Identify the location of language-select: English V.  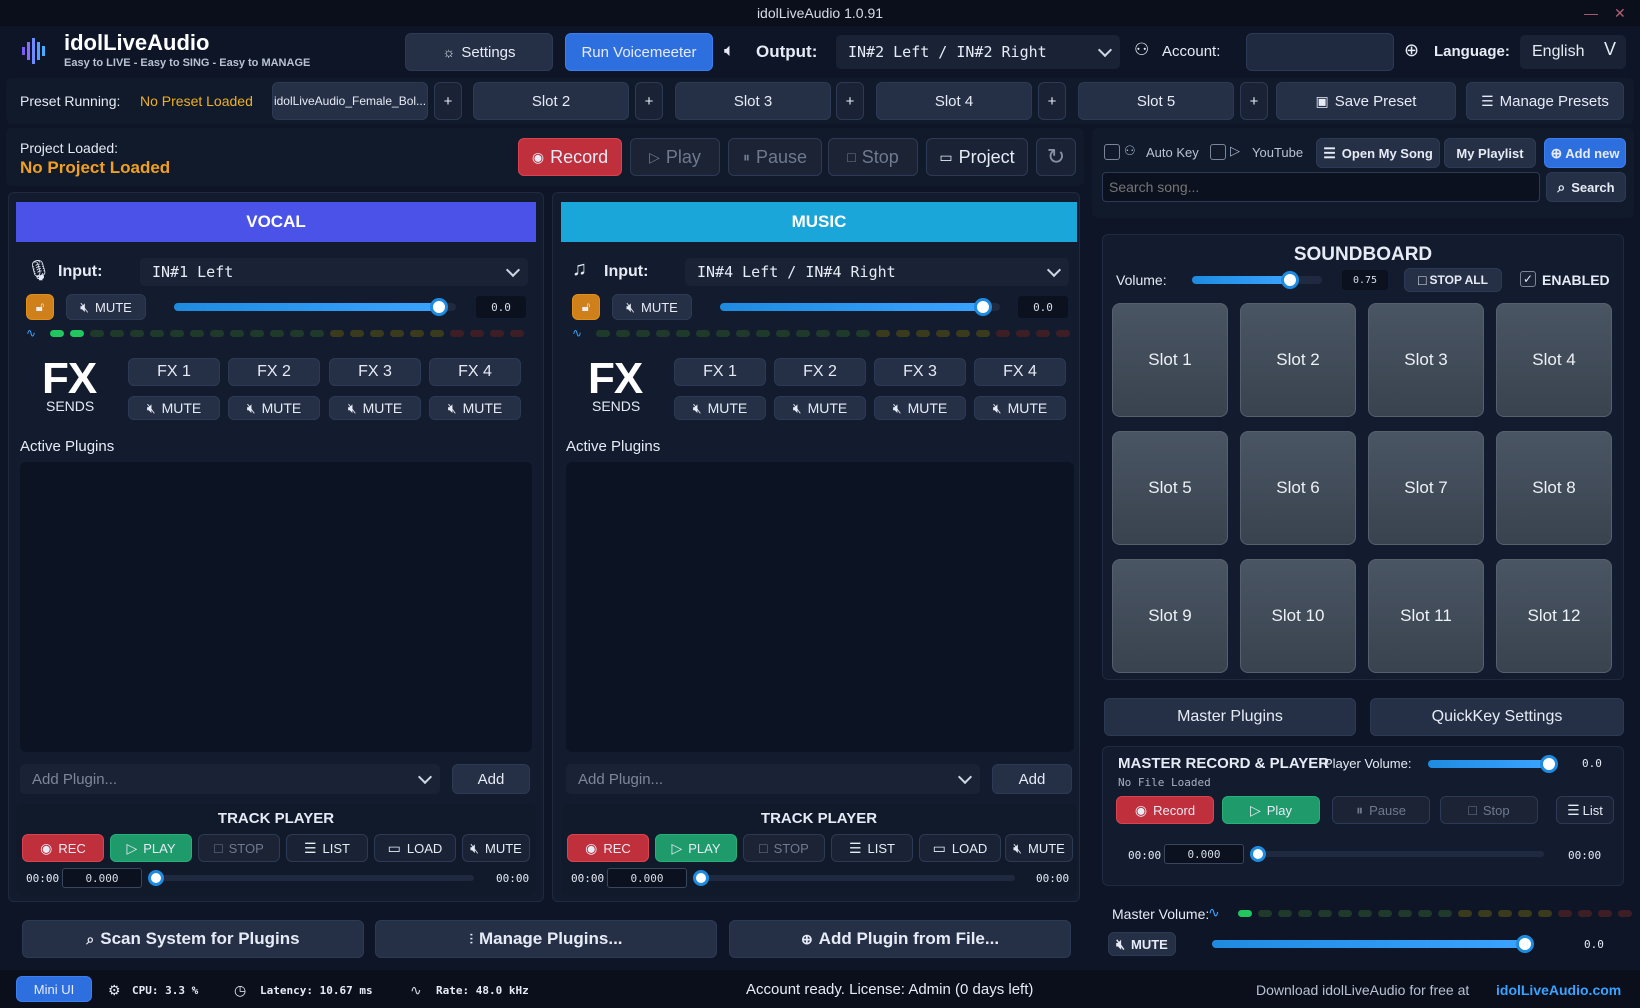
(1573, 52).